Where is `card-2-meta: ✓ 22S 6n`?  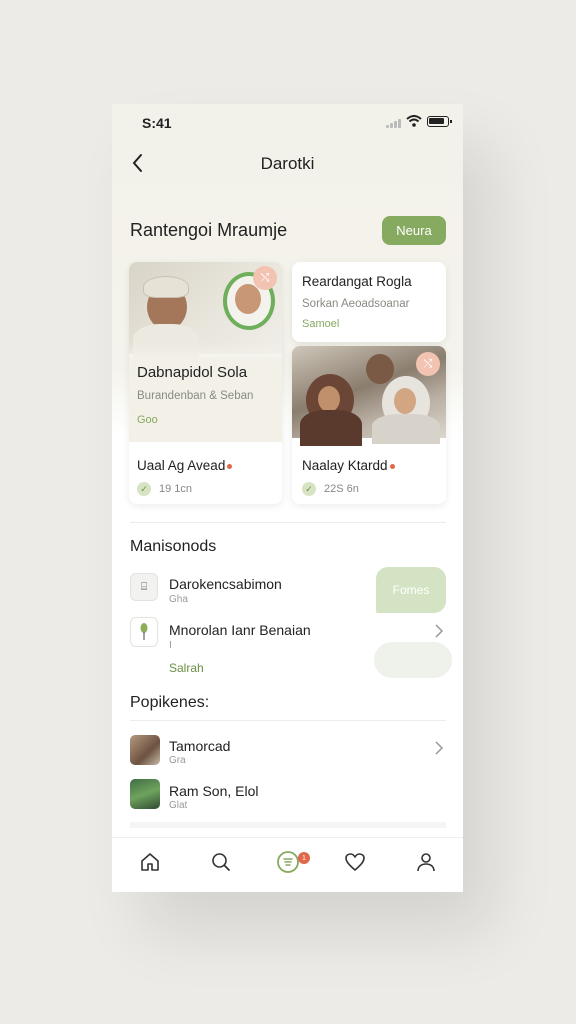 card-2-meta: ✓ 22S 6n is located at coordinates (330, 489).